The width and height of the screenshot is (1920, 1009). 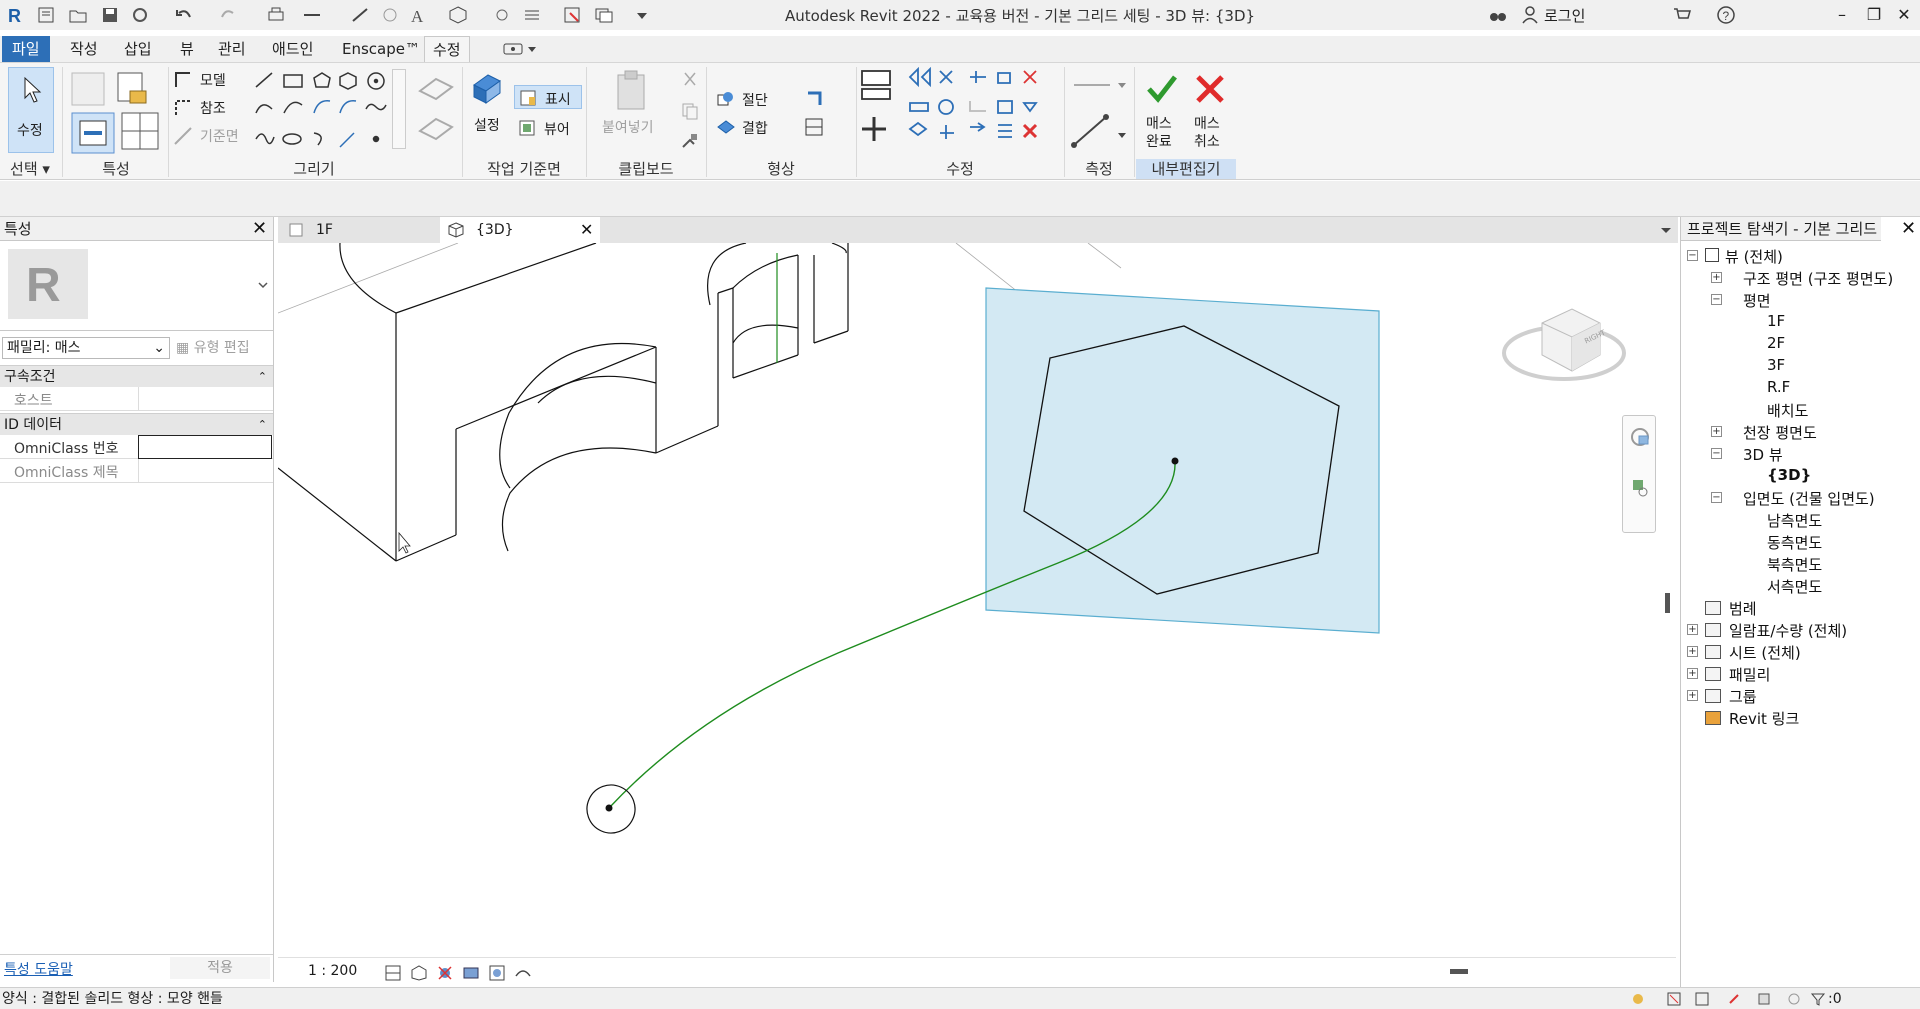 I want to click on cut-geometry-icon, so click(x=726, y=99).